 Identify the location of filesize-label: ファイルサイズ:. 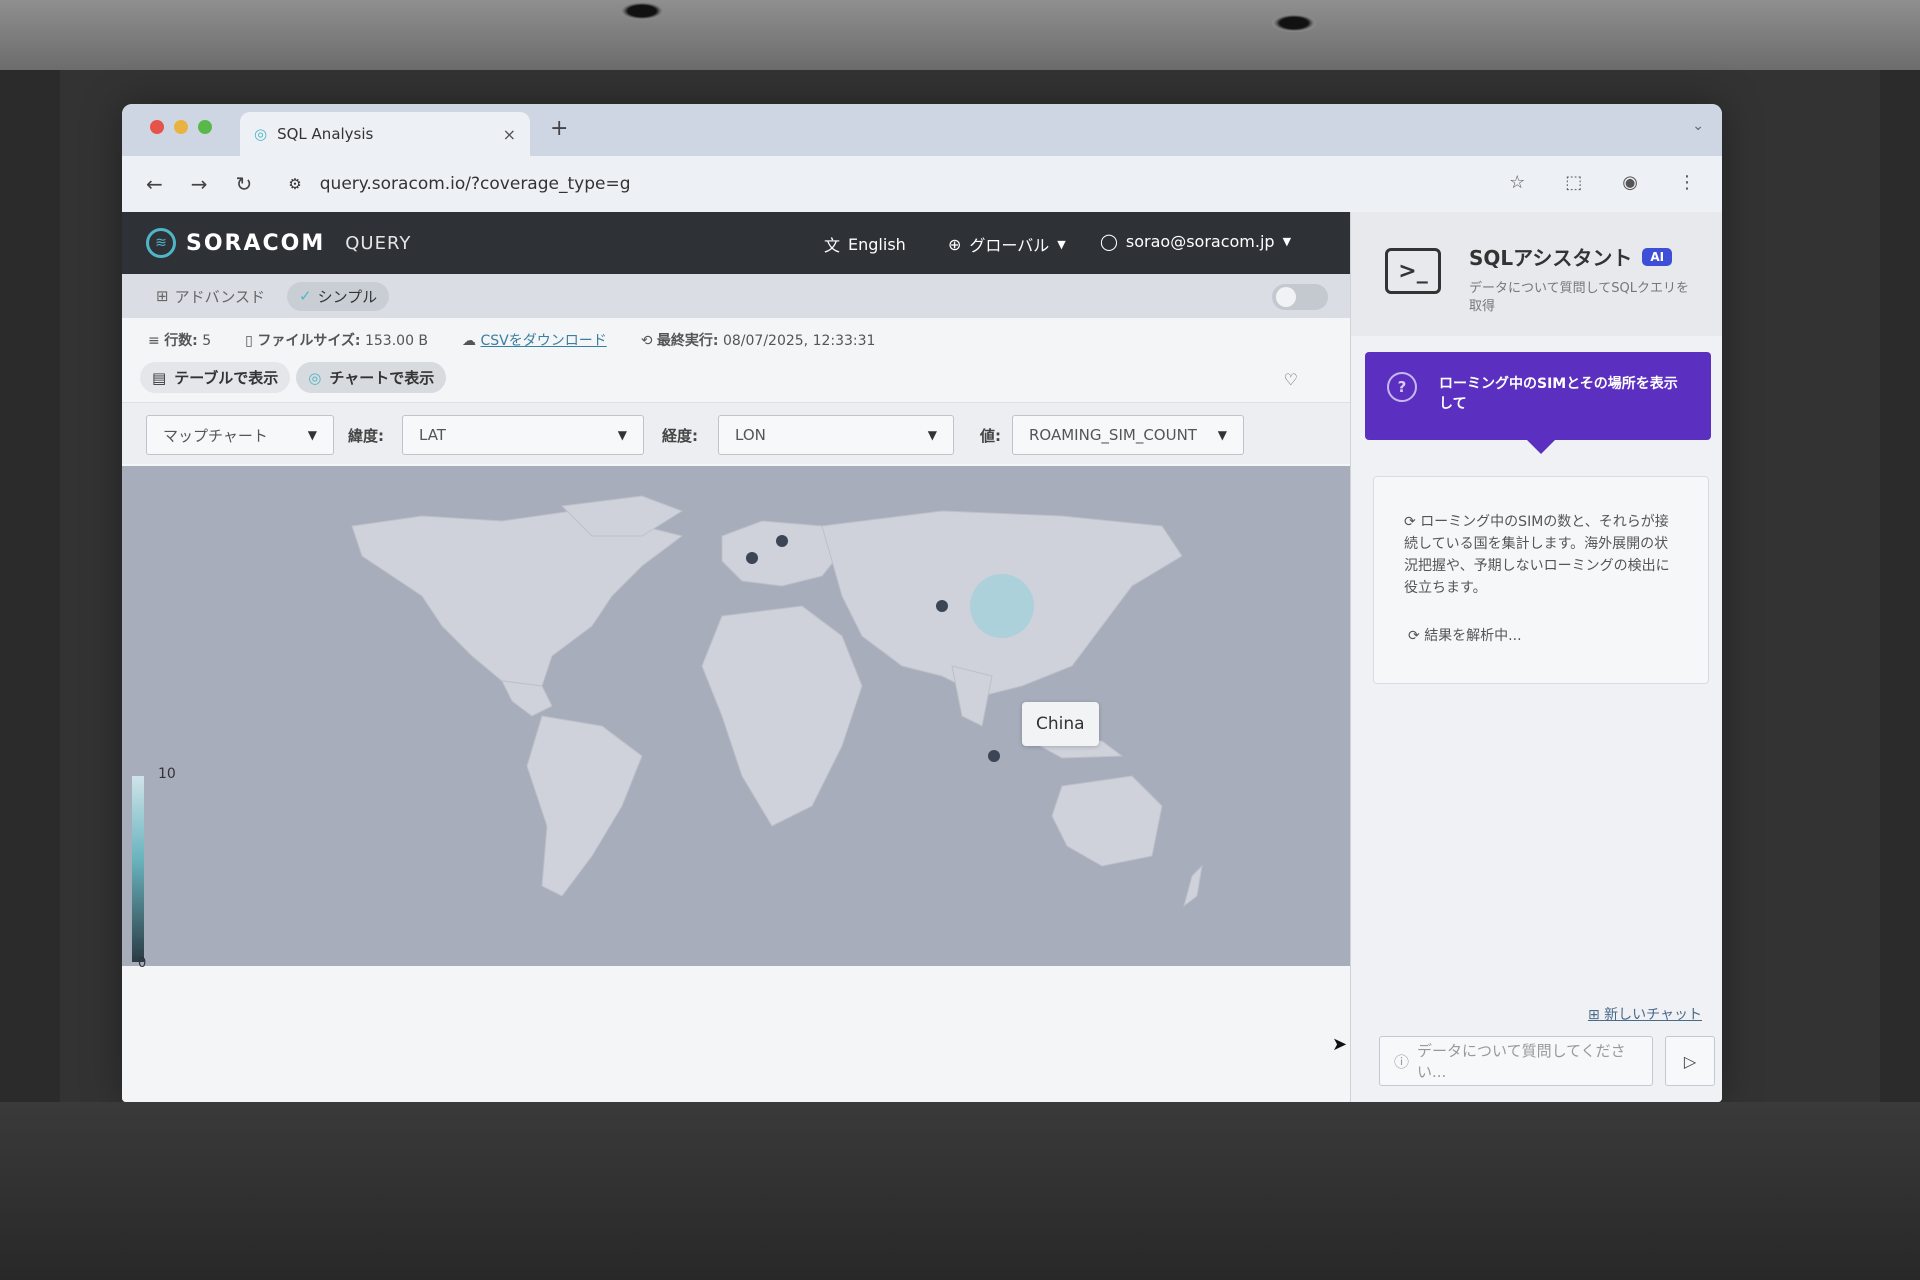
(309, 341).